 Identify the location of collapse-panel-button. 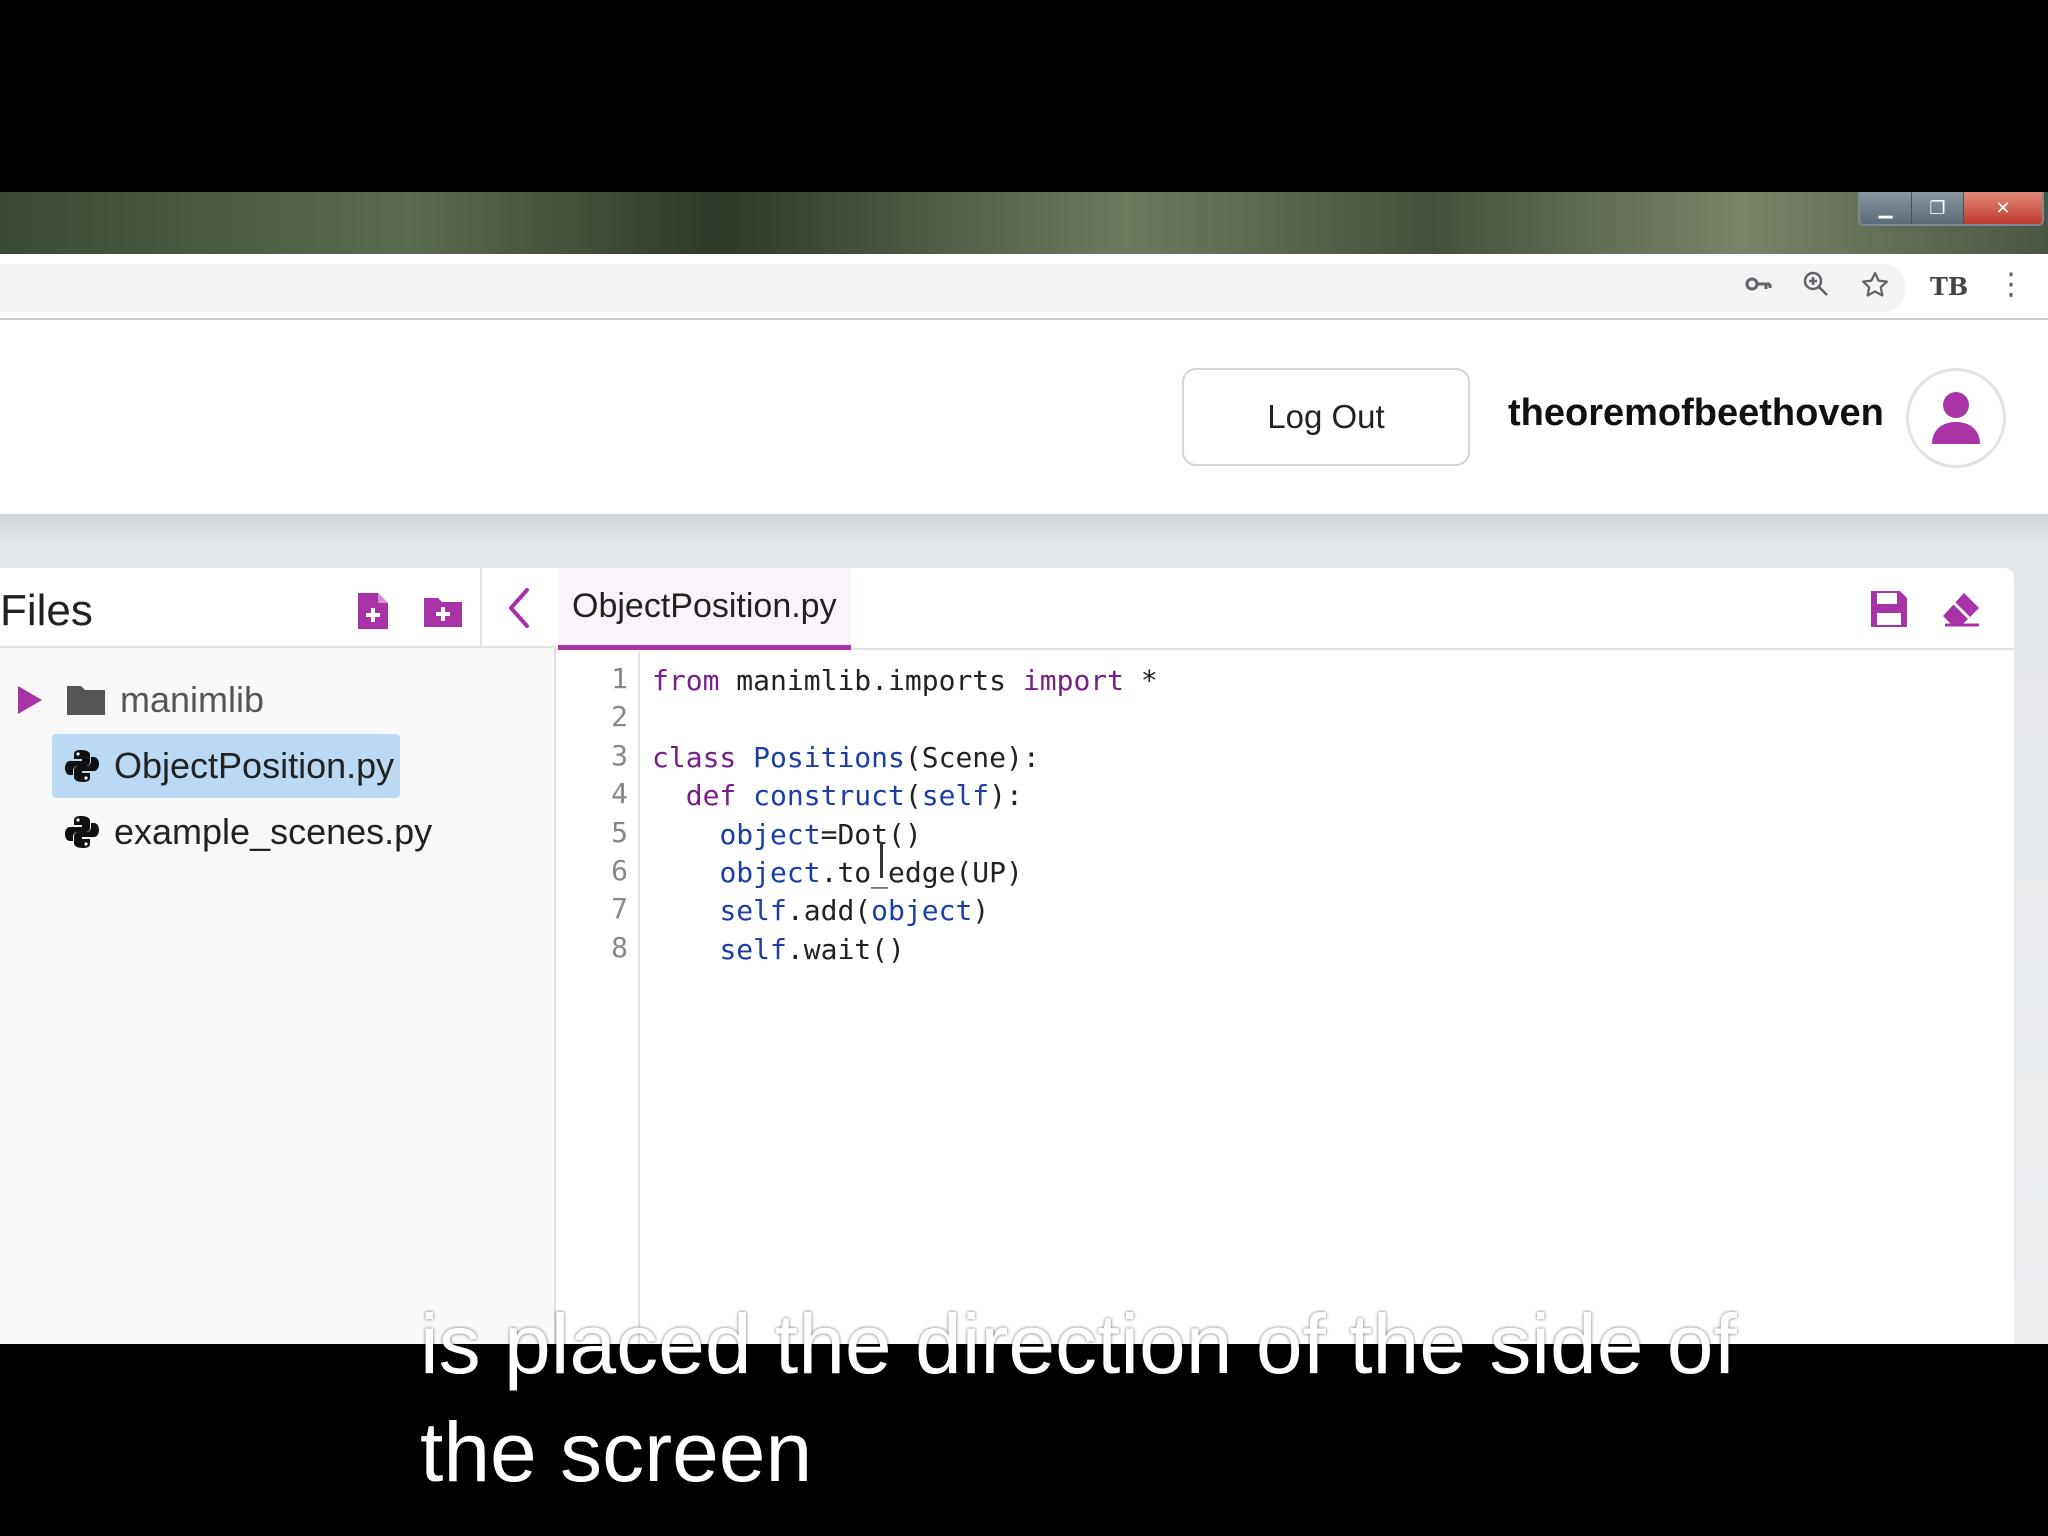
(518, 608).